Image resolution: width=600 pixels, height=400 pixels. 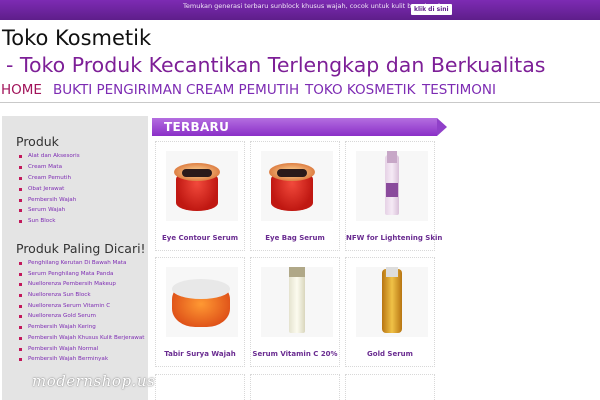 What do you see at coordinates (200, 354) in the screenshot?
I see `product-name: Tabir Surya Wajah` at bounding box center [200, 354].